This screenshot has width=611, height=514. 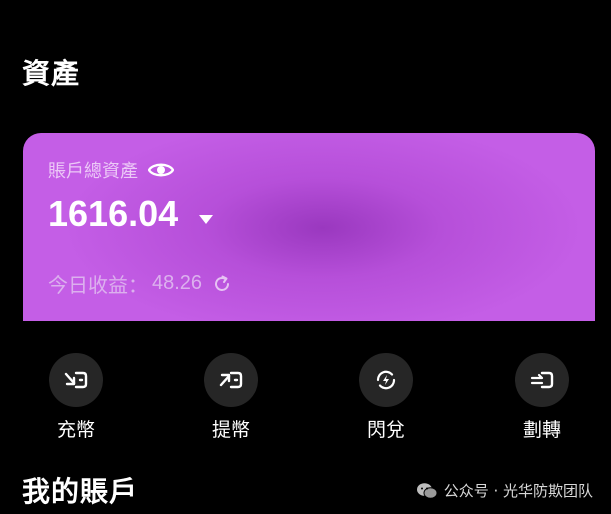 I want to click on total-assets-label: 賬戶總資產, so click(x=93, y=171).